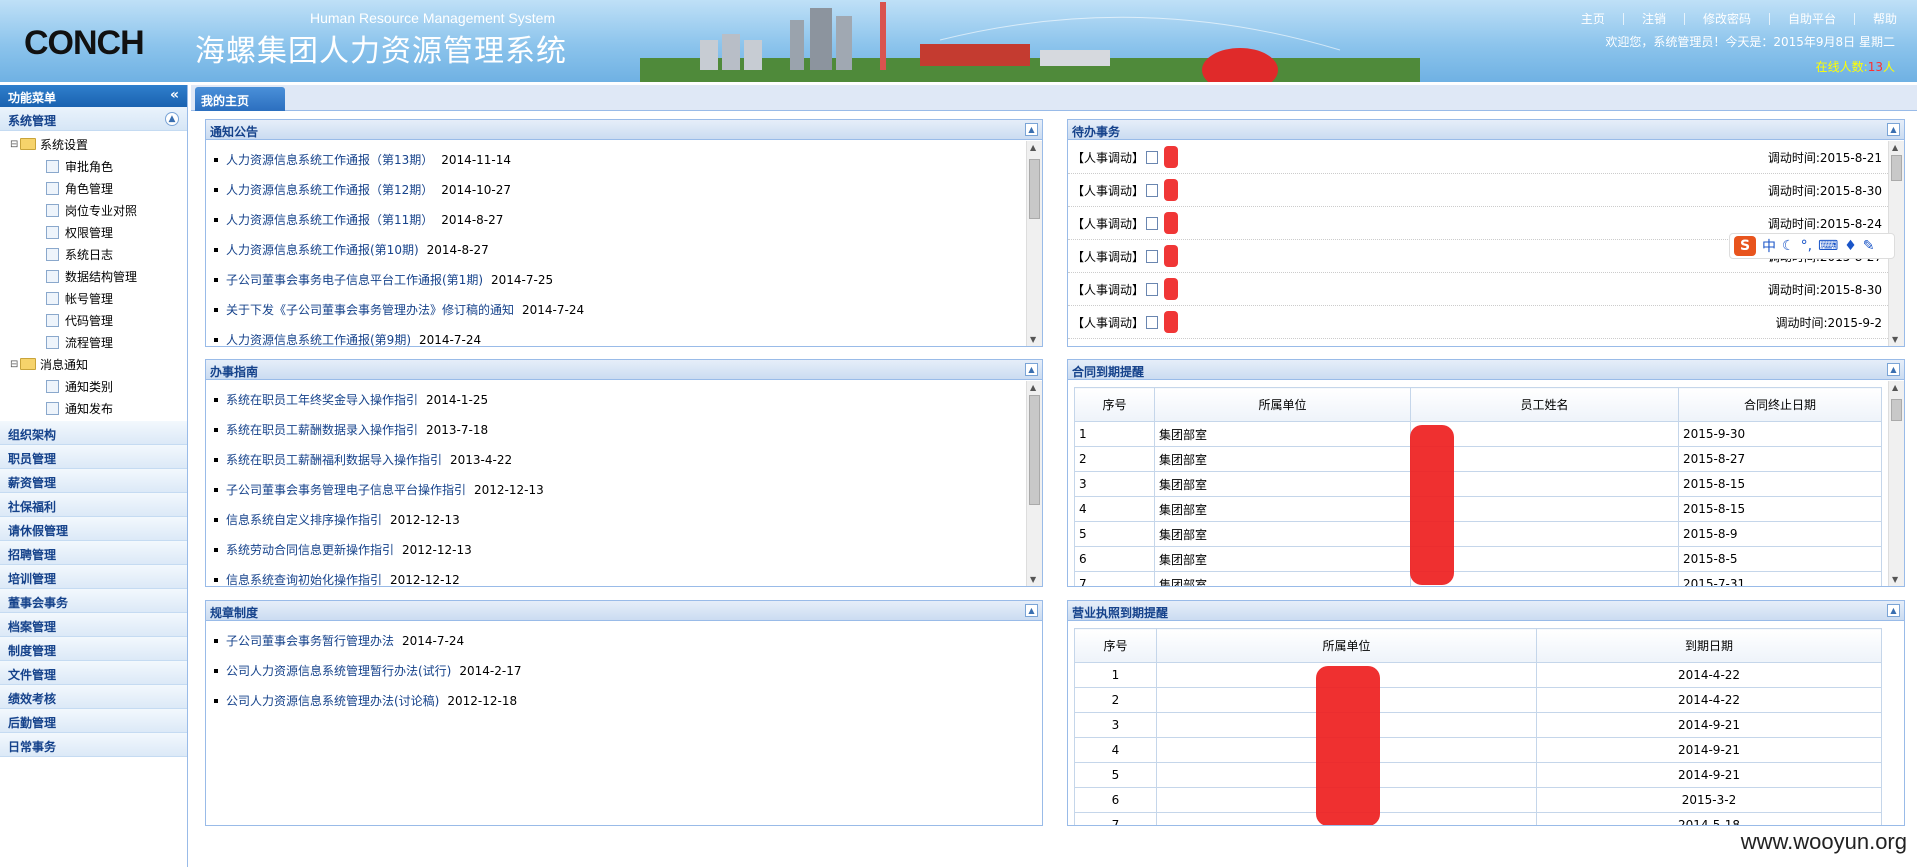 The width and height of the screenshot is (1917, 867). I want to click on tools-icon: ✎, so click(1869, 246).